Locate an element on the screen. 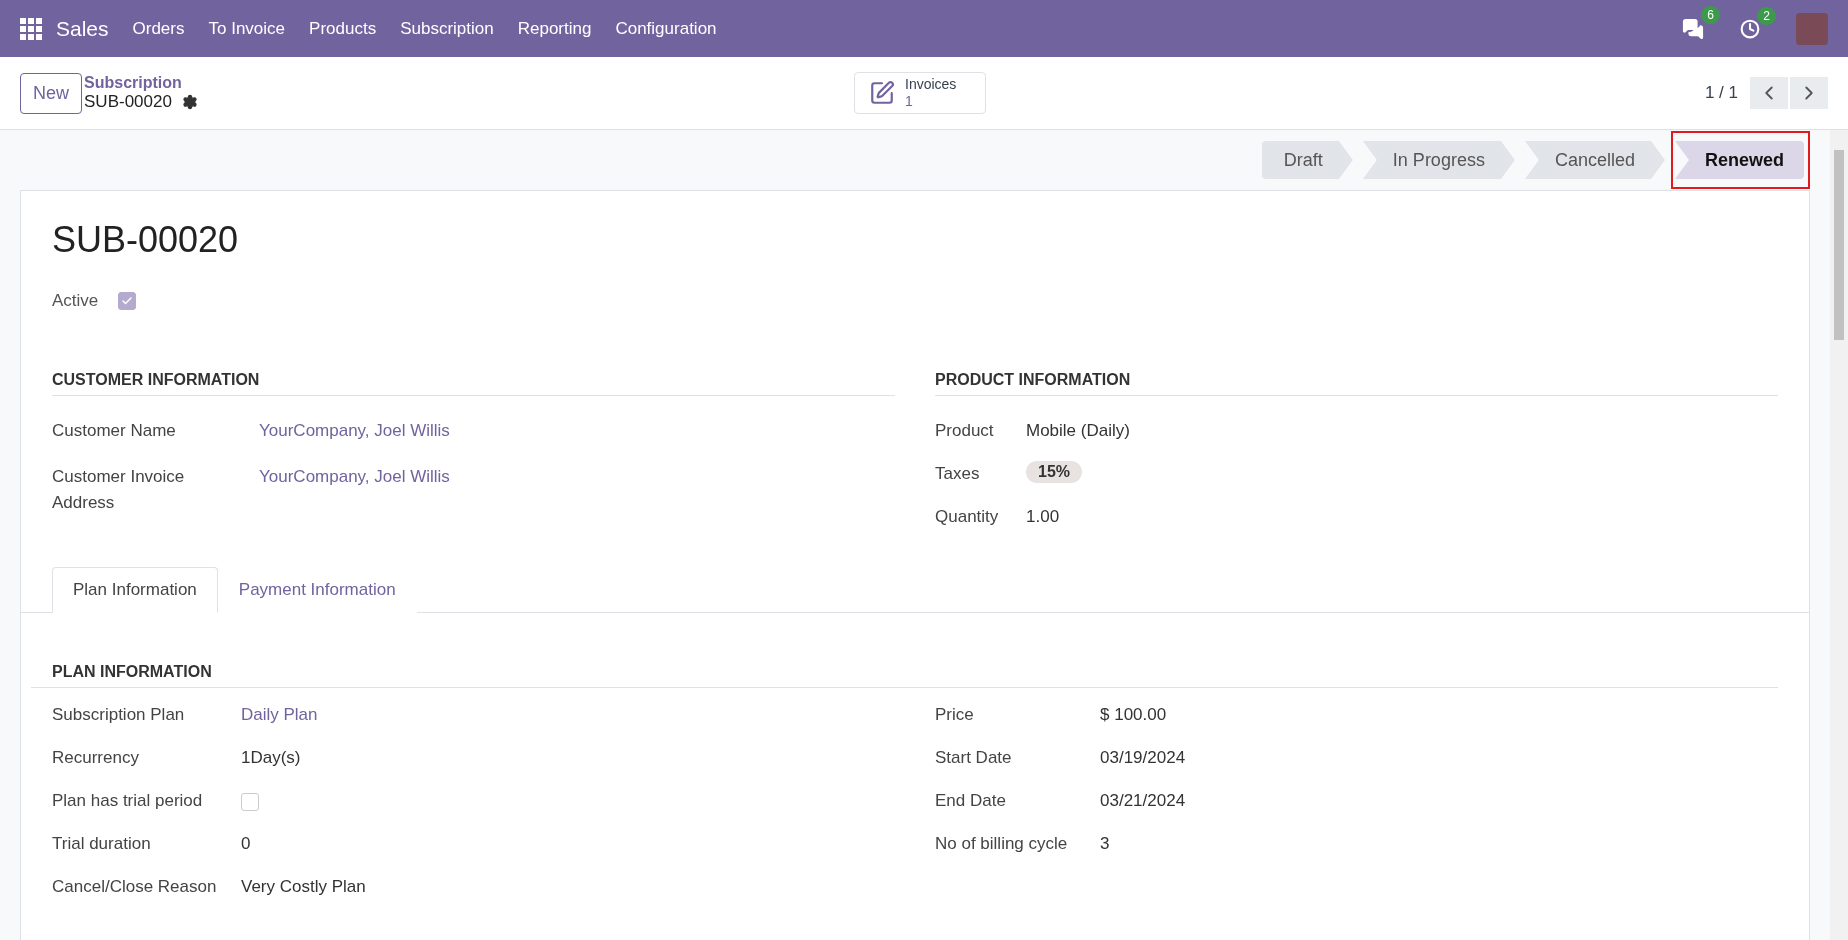 Image resolution: width=1848 pixels, height=940 pixels. menu-item: Orders is located at coordinates (158, 28).